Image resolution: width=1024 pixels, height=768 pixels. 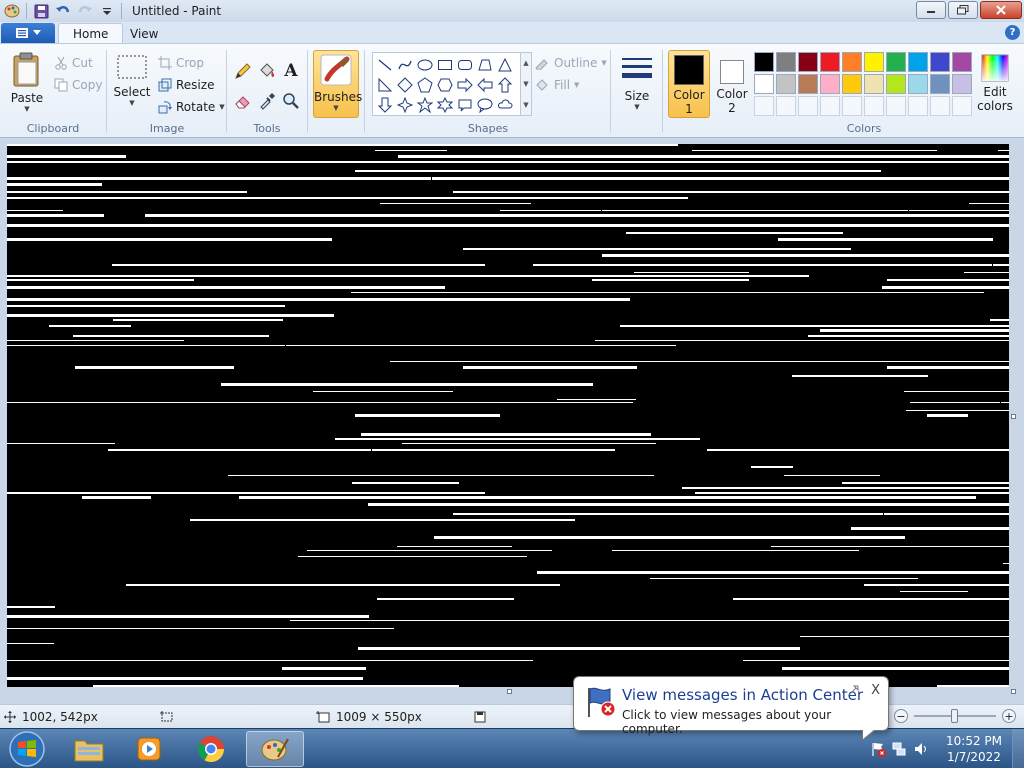 What do you see at coordinates (995, 83) in the screenshot?
I see `edit-colors-button: Edit colors` at bounding box center [995, 83].